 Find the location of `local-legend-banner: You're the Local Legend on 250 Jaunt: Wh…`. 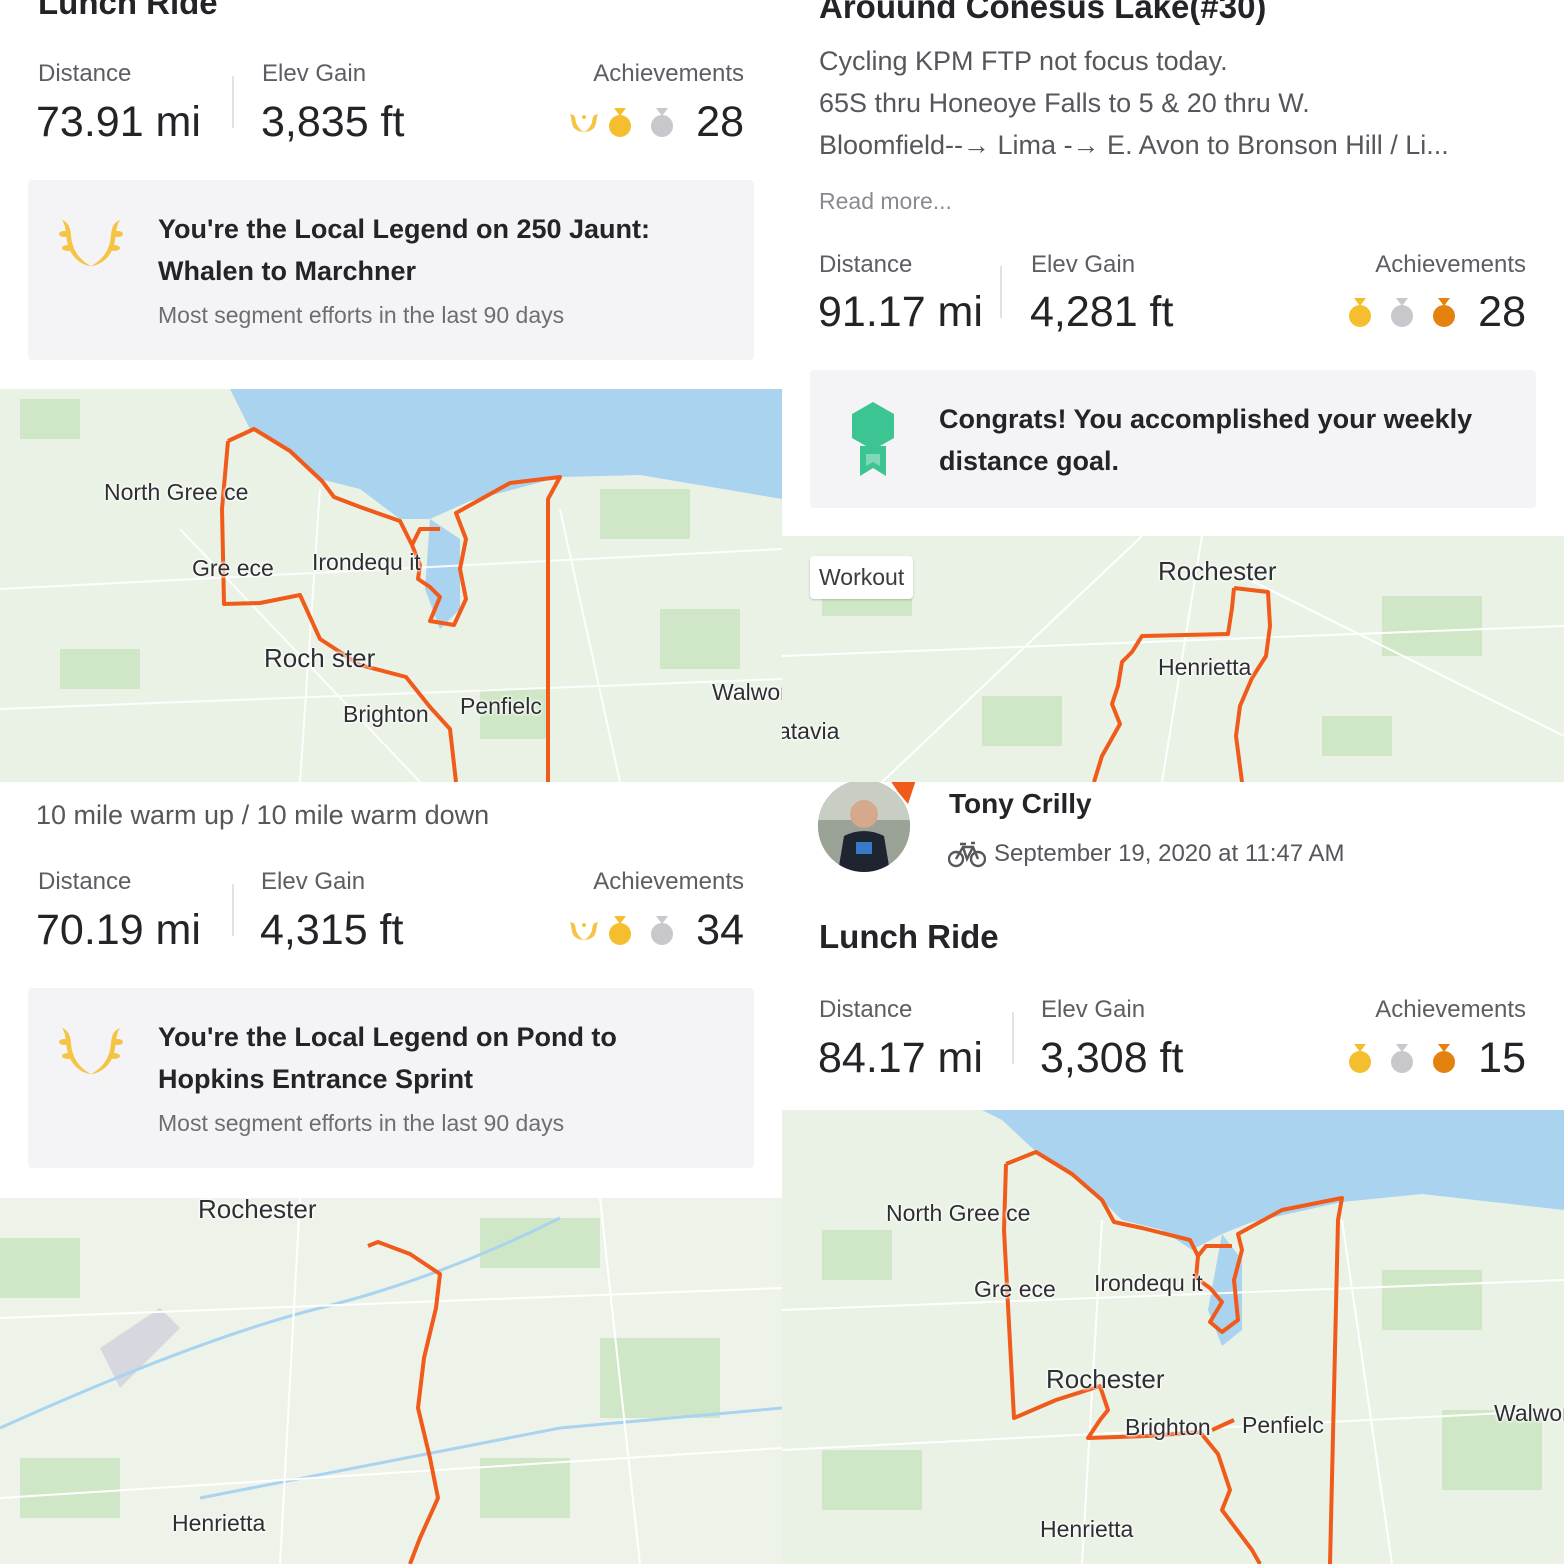

local-legend-banner: You're the Local Legend on 250 Jaunt: Wh… is located at coordinates (391, 270).